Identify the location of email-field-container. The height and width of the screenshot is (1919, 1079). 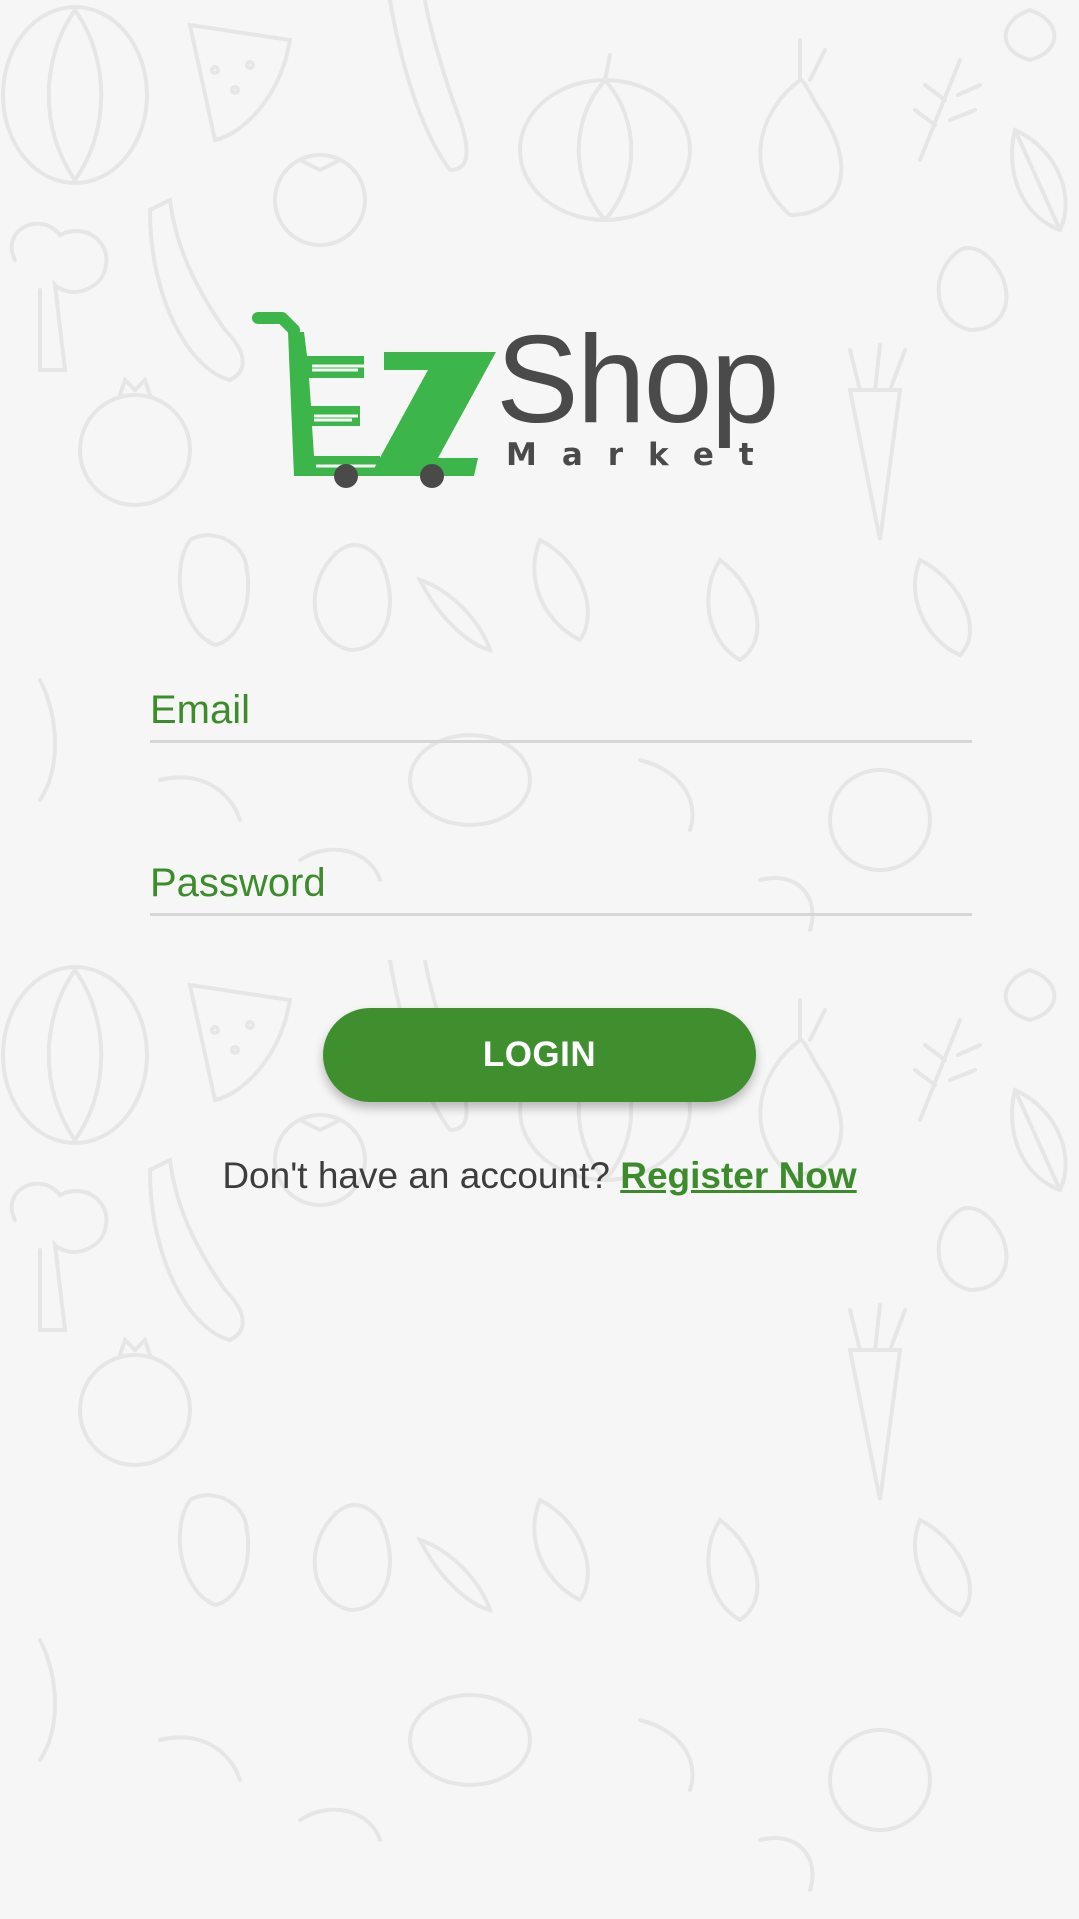
(561, 711).